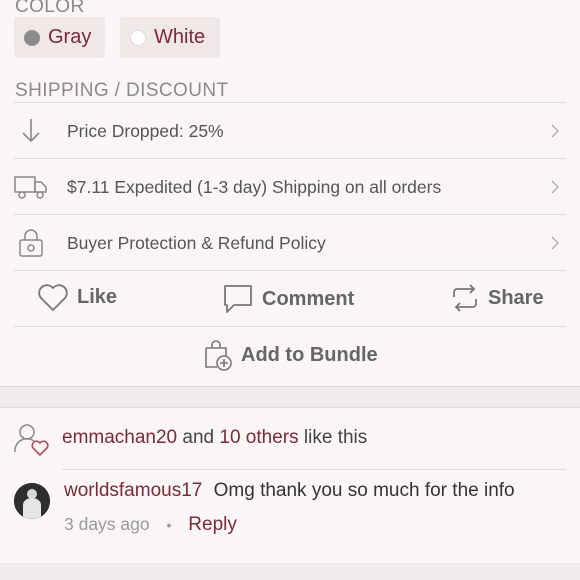  Describe the element at coordinates (145, 130) in the screenshot. I see `price-dropped-text: Price Dropped: 25%` at that location.